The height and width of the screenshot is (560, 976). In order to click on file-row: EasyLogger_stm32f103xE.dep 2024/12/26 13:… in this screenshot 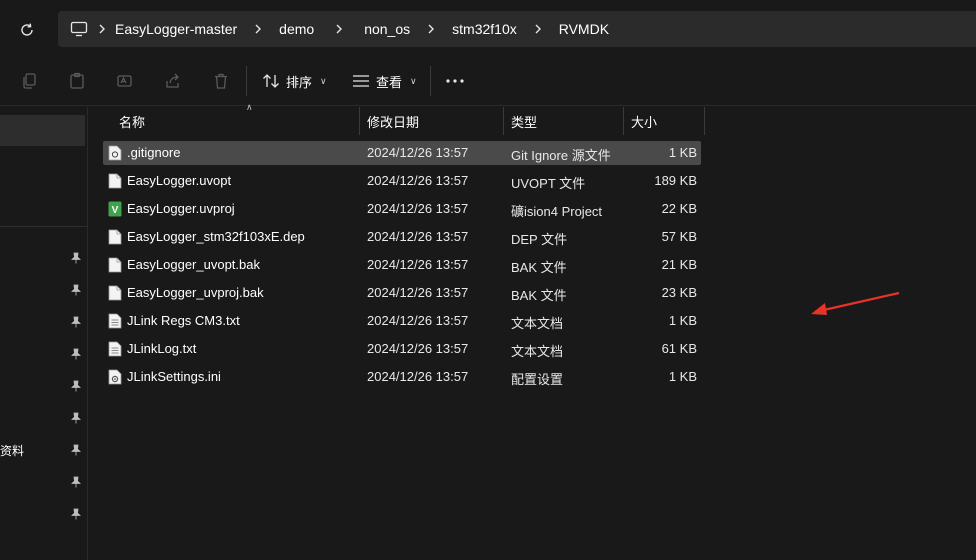, I will do `click(402, 237)`.